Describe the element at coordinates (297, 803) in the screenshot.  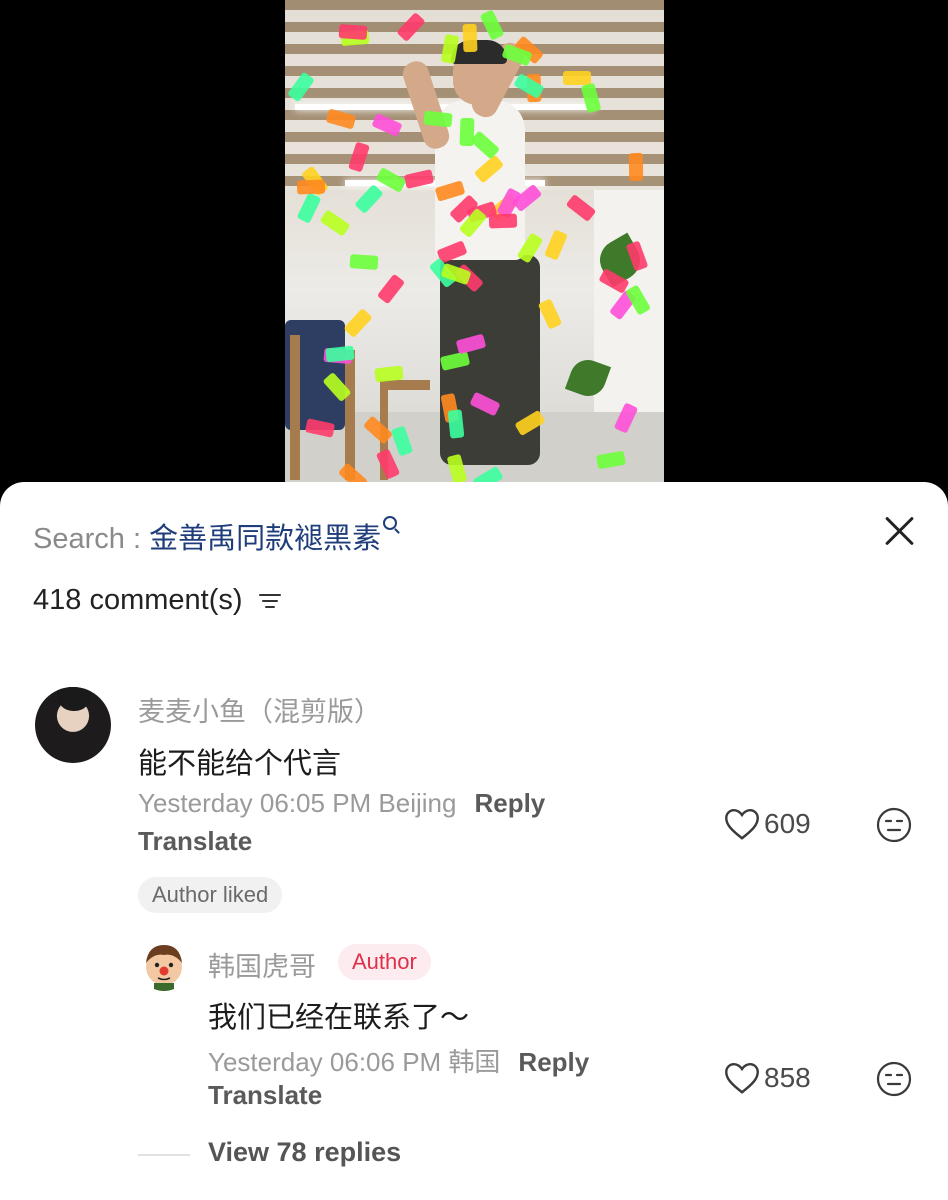
I see `comment-timestamp: Yesterday 06:05 PM Beijing` at that location.